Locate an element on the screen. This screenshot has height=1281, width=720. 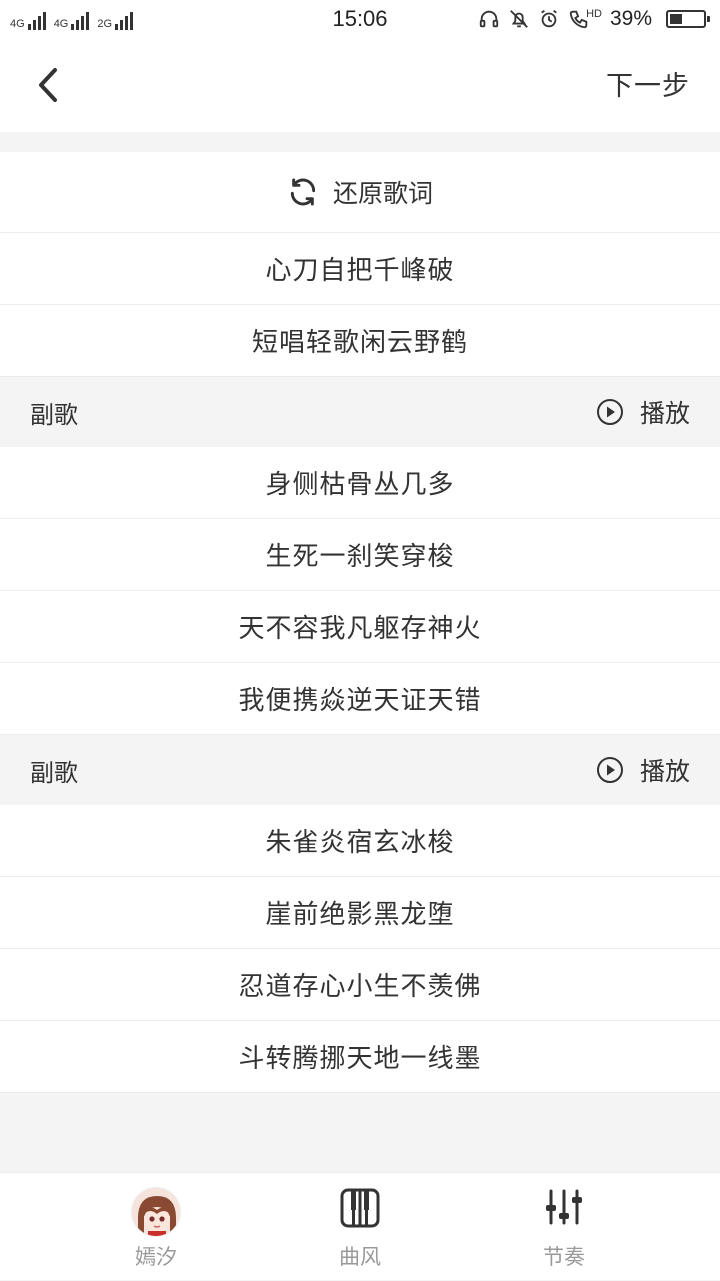
back-button is located at coordinates (48, 85).